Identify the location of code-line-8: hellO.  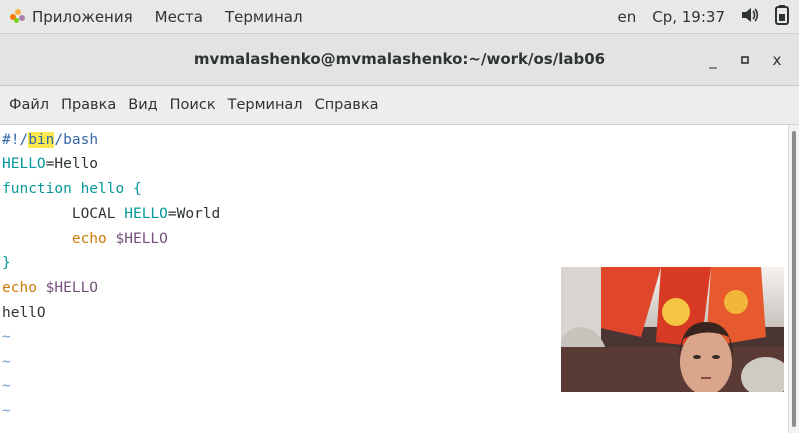
(24, 313).